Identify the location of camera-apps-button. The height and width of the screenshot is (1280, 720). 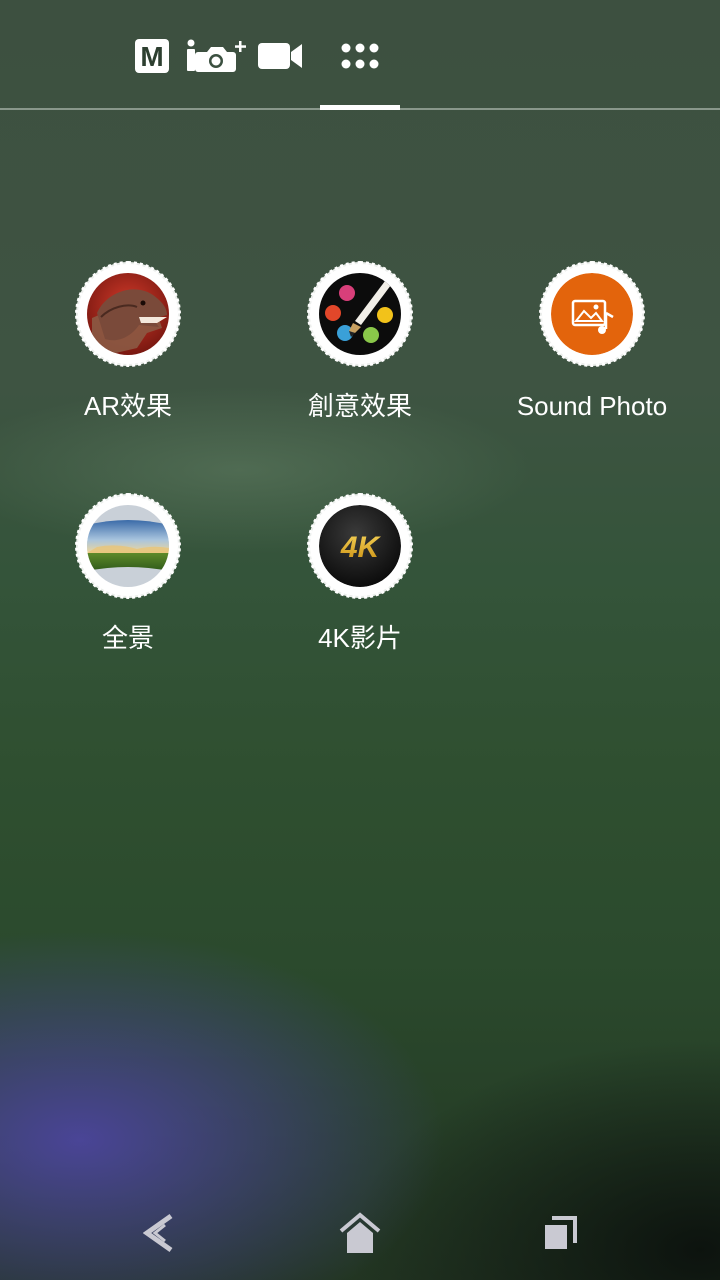
(360, 56).